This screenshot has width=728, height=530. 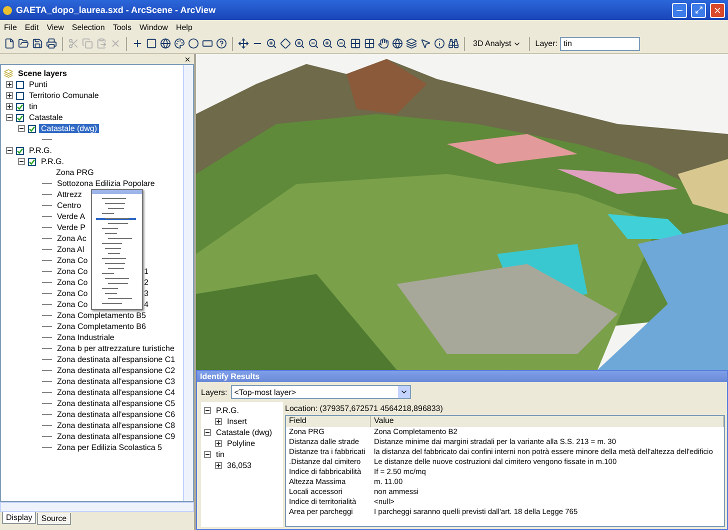 What do you see at coordinates (411, 43) in the screenshot?
I see `layers-icon` at bounding box center [411, 43].